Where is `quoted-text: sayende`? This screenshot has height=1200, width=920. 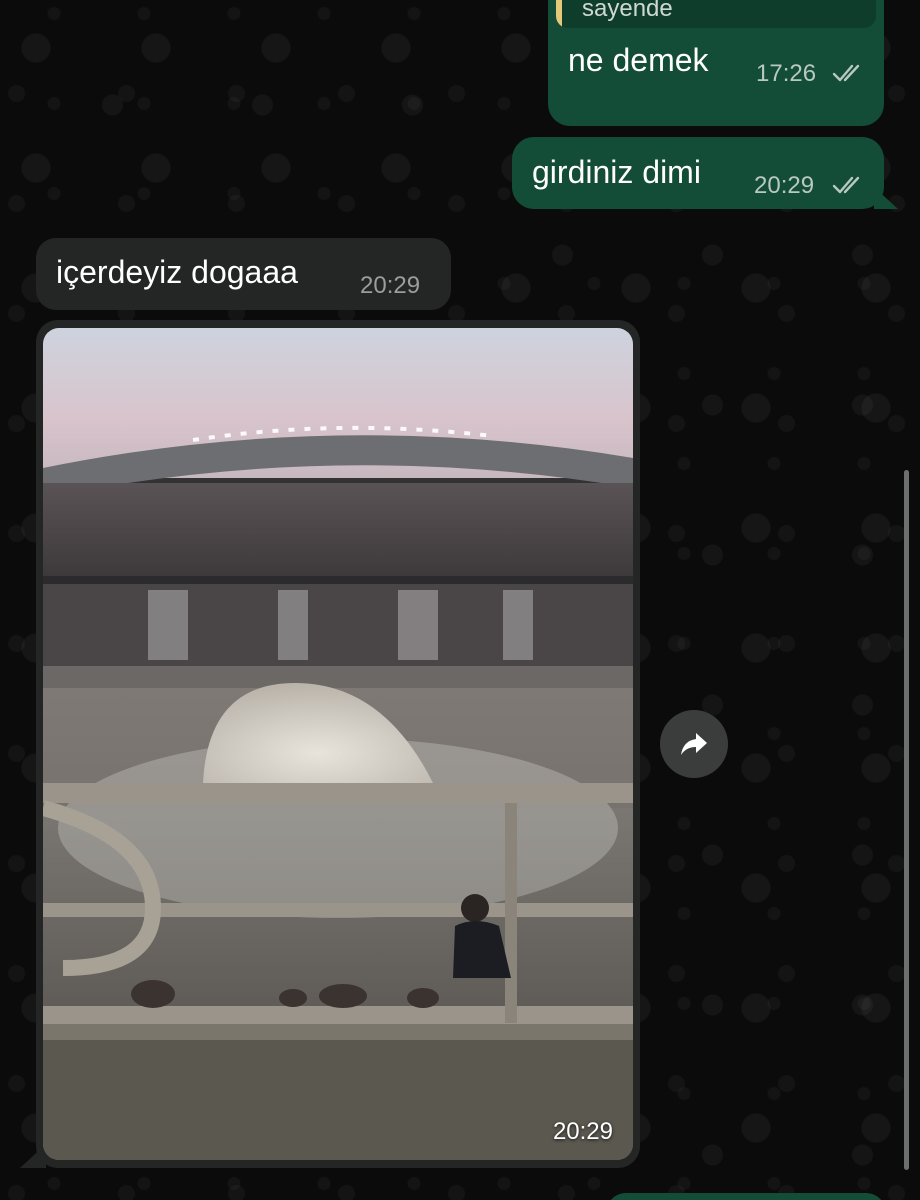
quoted-text: sayende is located at coordinates (627, 11).